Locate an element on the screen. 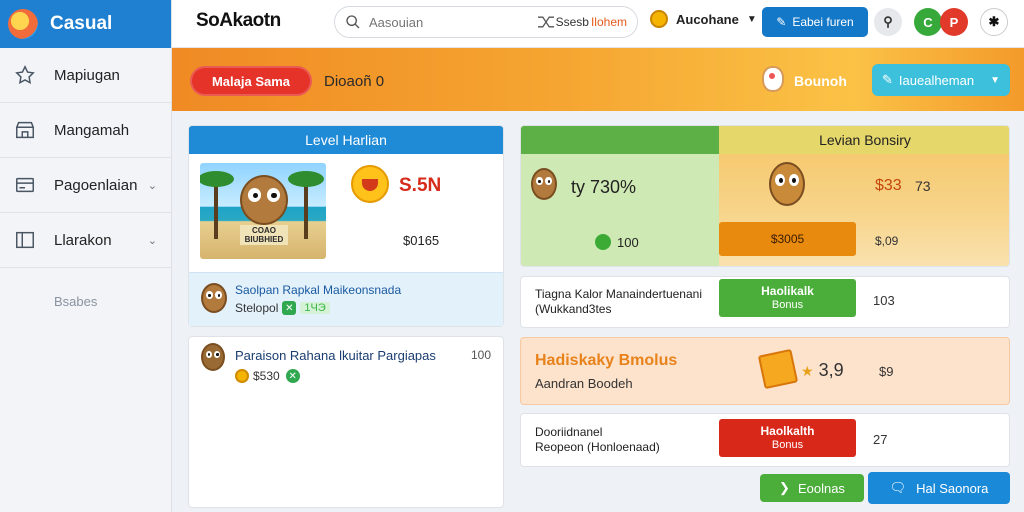 The height and width of the screenshot is (512, 1024). promo-subtitle: Aandran Boodeh is located at coordinates (584, 383).